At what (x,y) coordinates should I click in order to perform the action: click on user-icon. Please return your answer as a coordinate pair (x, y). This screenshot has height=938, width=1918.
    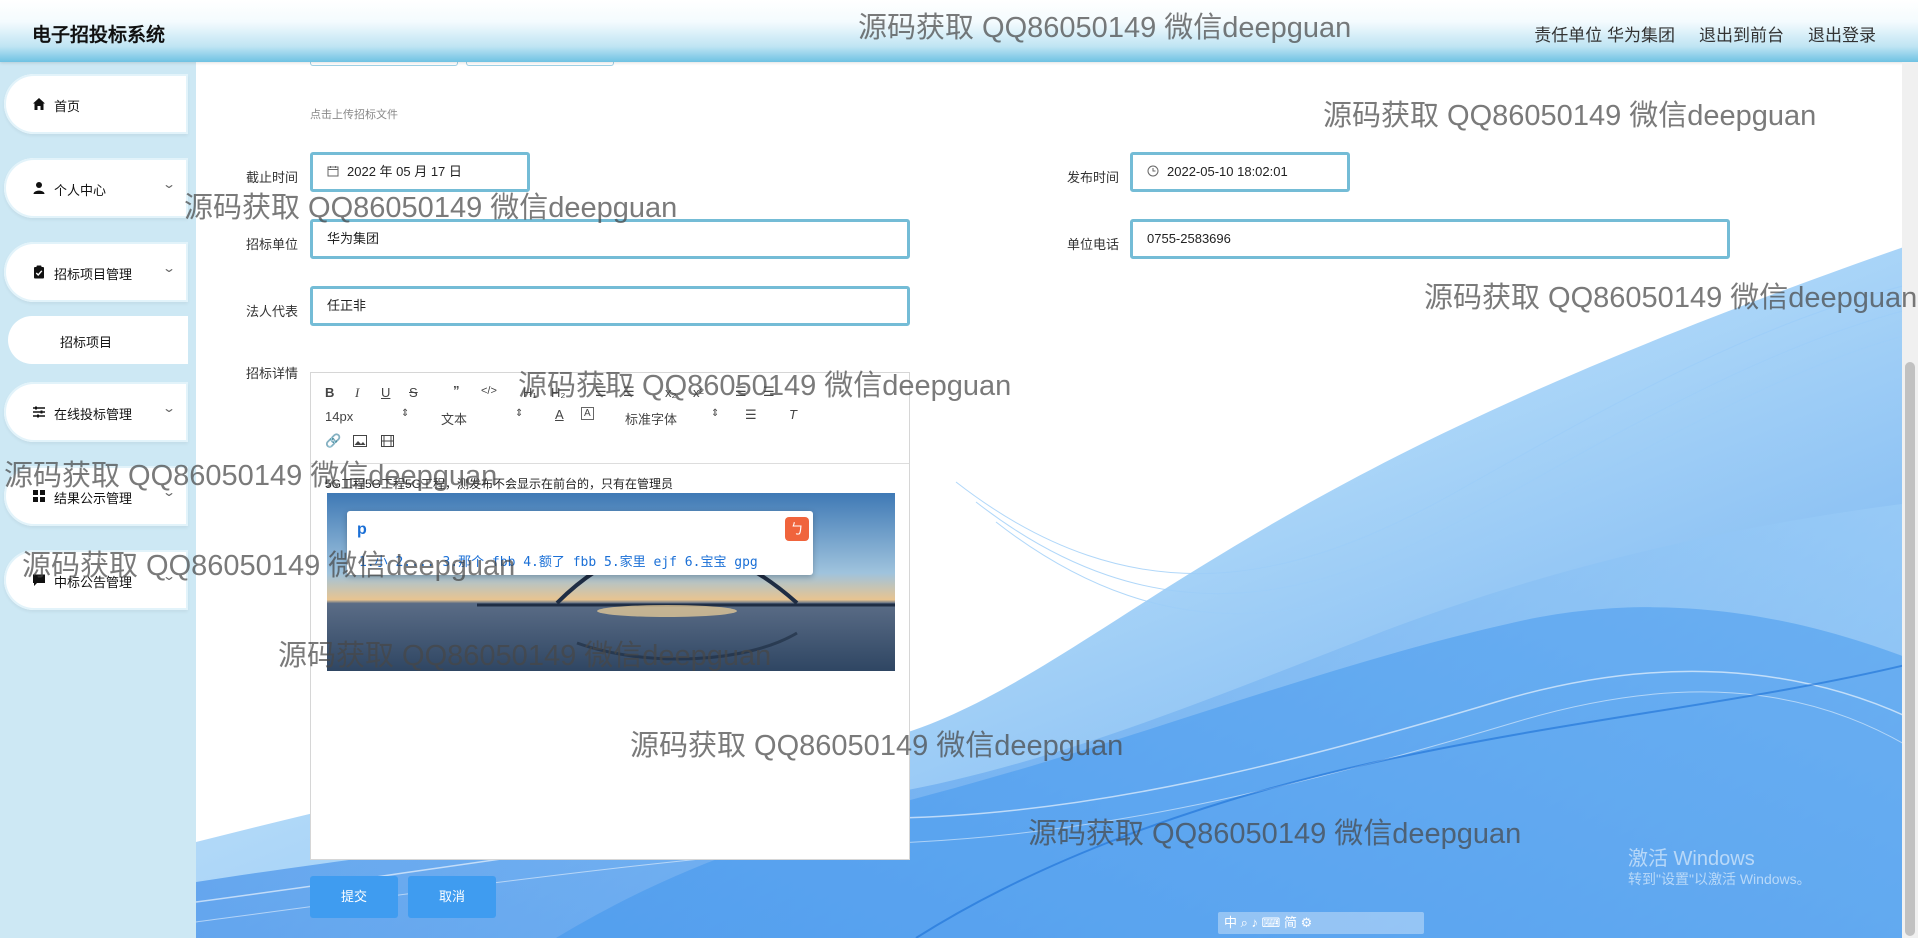
    Looking at the image, I should click on (39, 188).